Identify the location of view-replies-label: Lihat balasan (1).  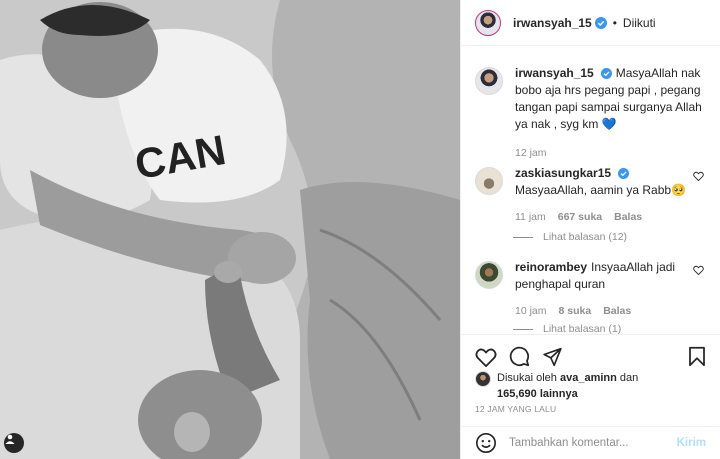
(582, 328).